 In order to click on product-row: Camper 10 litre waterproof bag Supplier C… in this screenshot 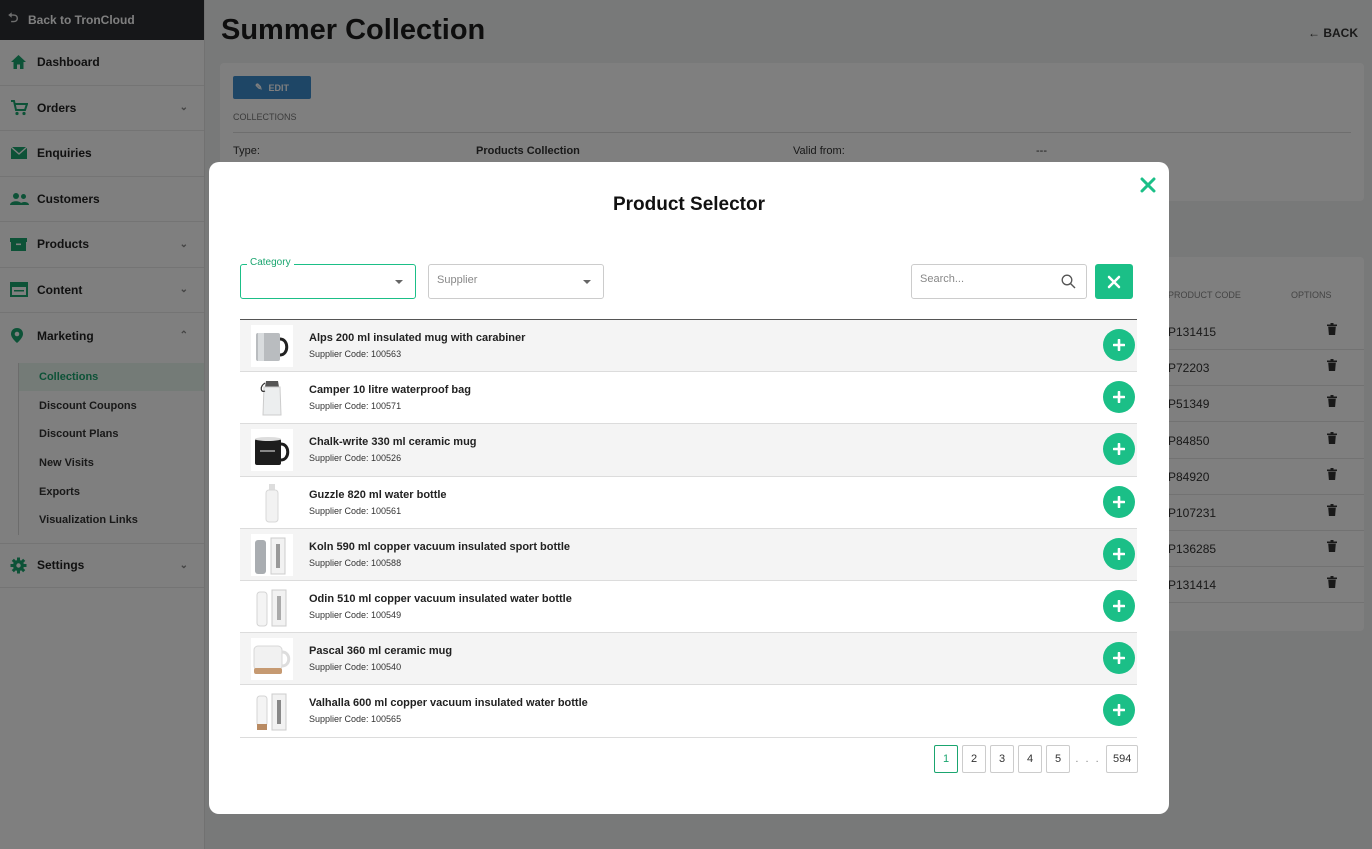, I will do `click(688, 398)`.